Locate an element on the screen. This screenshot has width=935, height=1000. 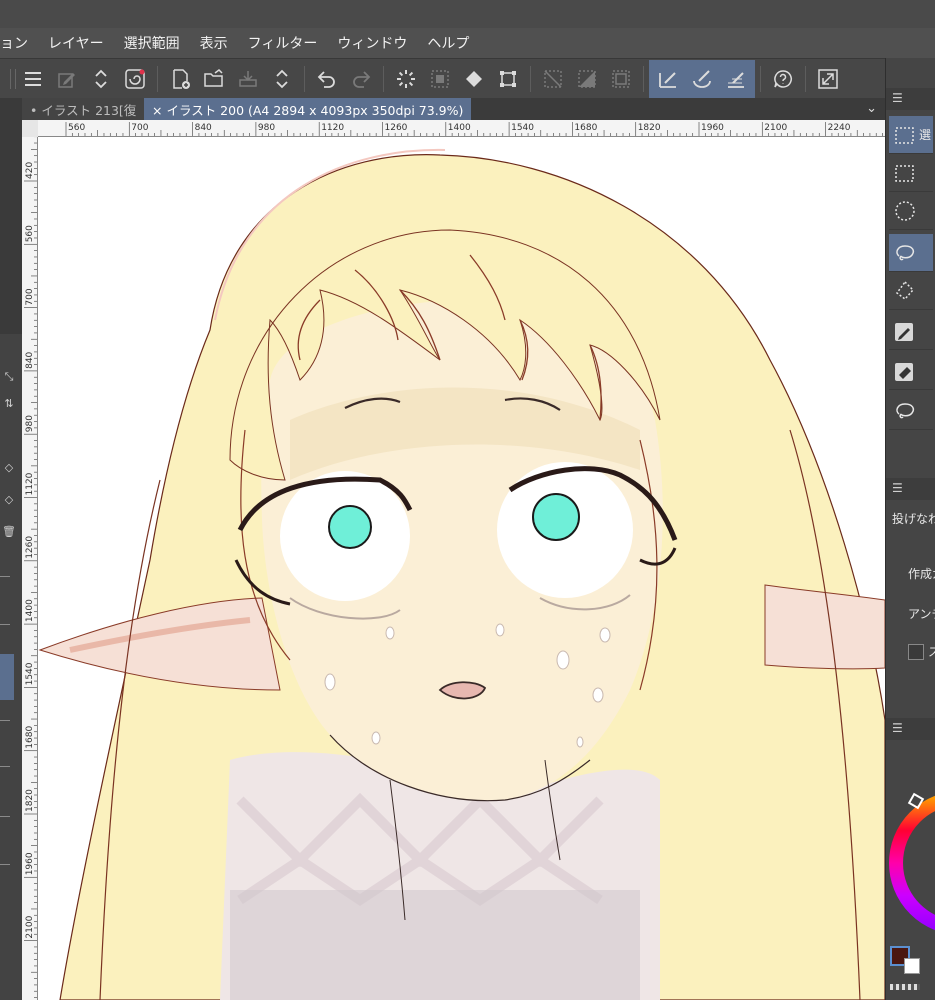
menu-bar: ョン レイヤー 選択範囲 表示 フィルター ウィンドウ ヘルプ is located at coordinates (467, 43).